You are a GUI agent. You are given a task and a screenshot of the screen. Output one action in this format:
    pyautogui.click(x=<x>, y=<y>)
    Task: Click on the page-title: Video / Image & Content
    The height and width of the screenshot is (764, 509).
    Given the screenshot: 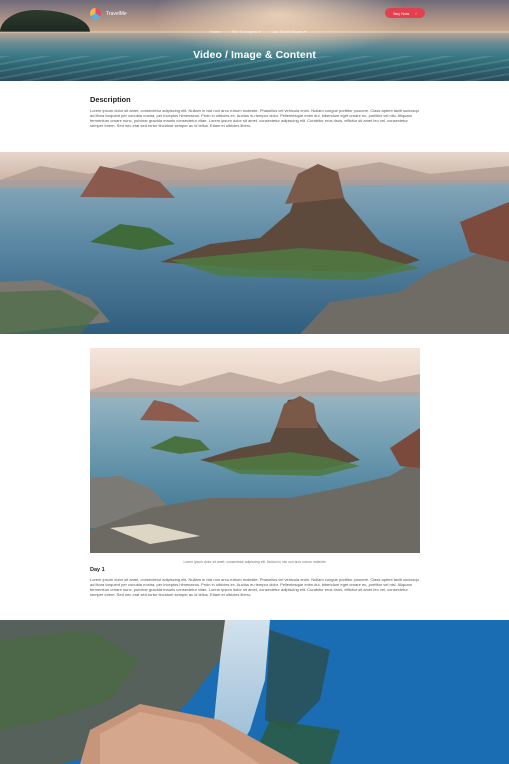 What is the action you would take?
    pyautogui.click(x=254, y=55)
    